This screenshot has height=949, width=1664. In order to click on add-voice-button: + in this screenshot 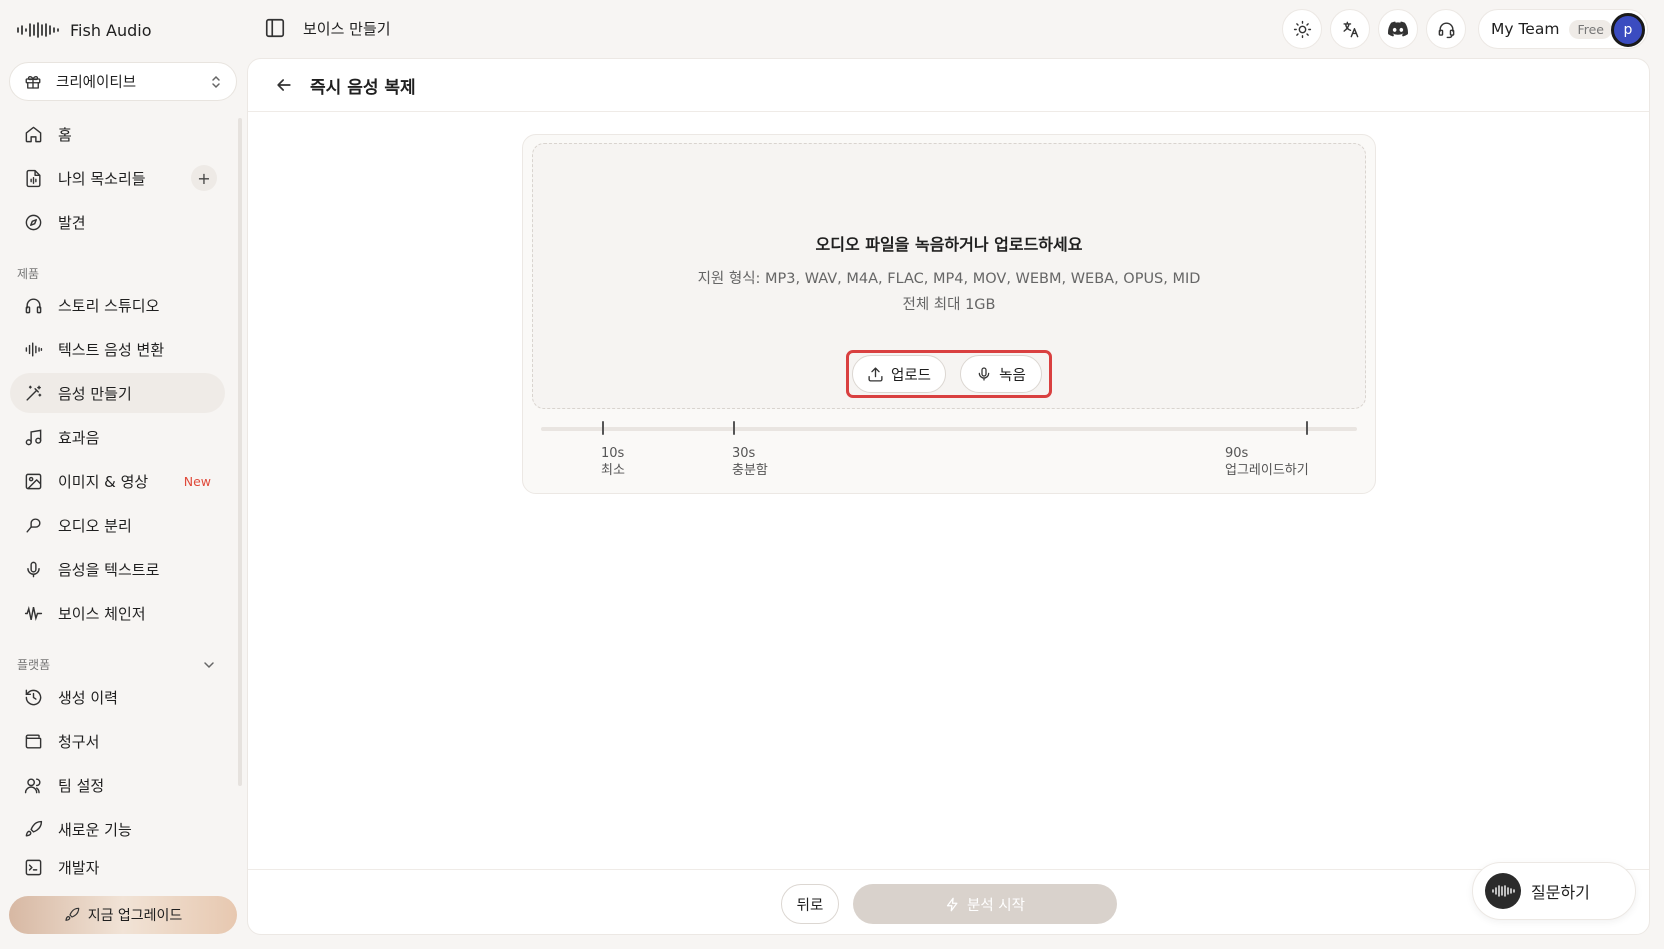, I will do `click(204, 178)`.